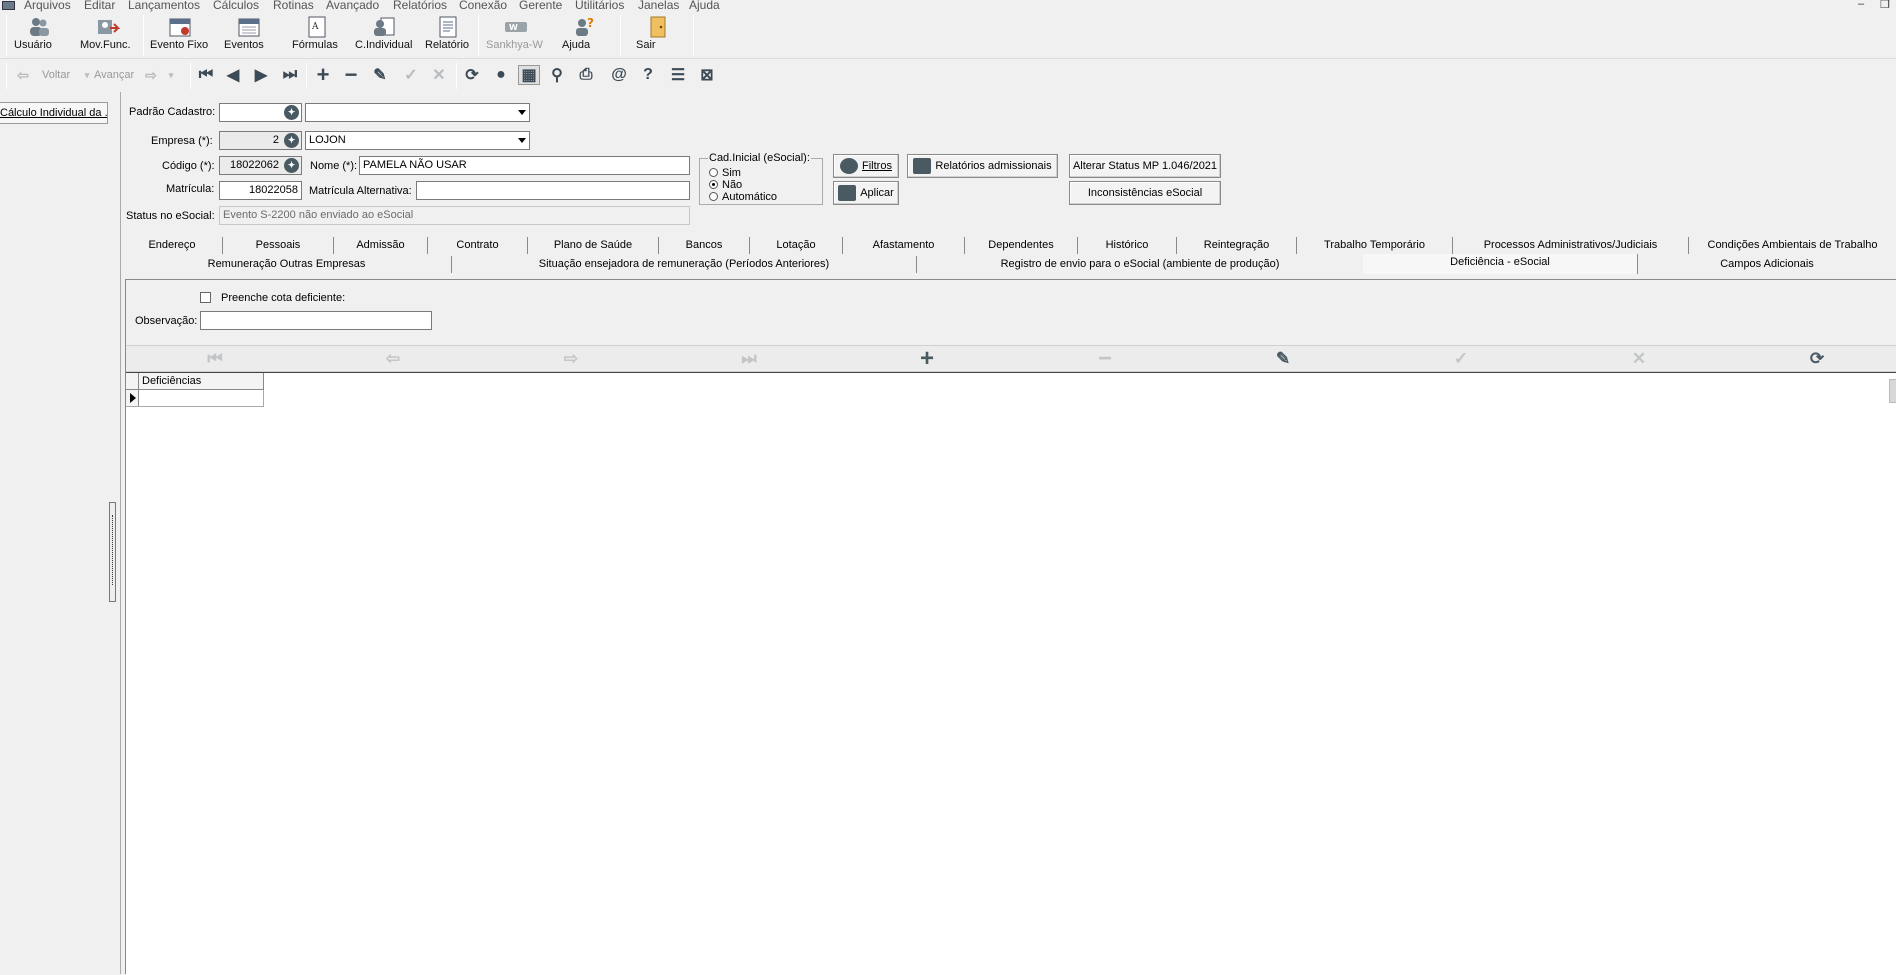 Image resolution: width=1896 pixels, height=975 pixels. I want to click on minimize-button: –, so click(1861, 5).